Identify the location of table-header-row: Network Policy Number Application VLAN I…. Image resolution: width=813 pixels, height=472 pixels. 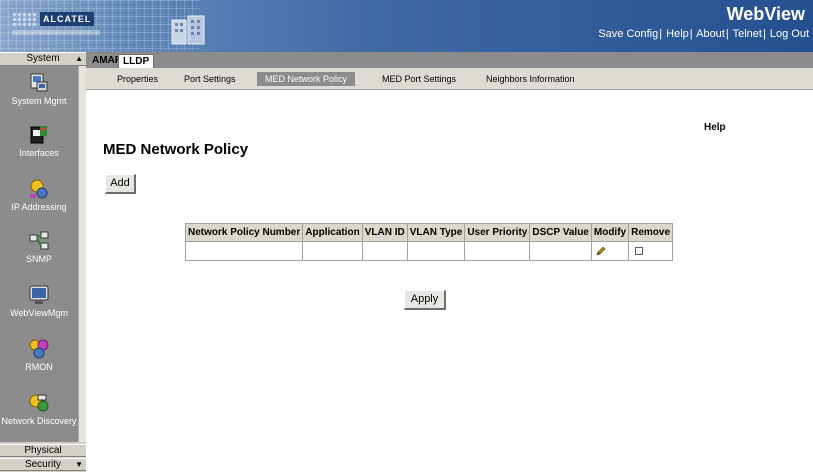
(428, 232).